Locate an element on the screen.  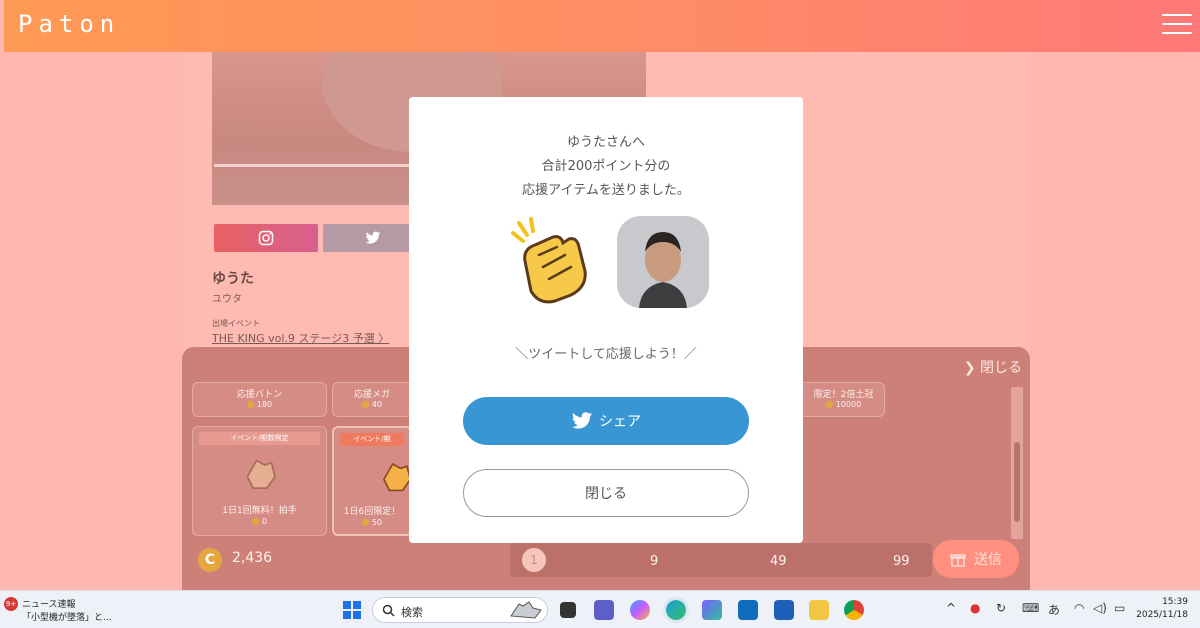
send-button: 送信 is located at coordinates (976, 559).